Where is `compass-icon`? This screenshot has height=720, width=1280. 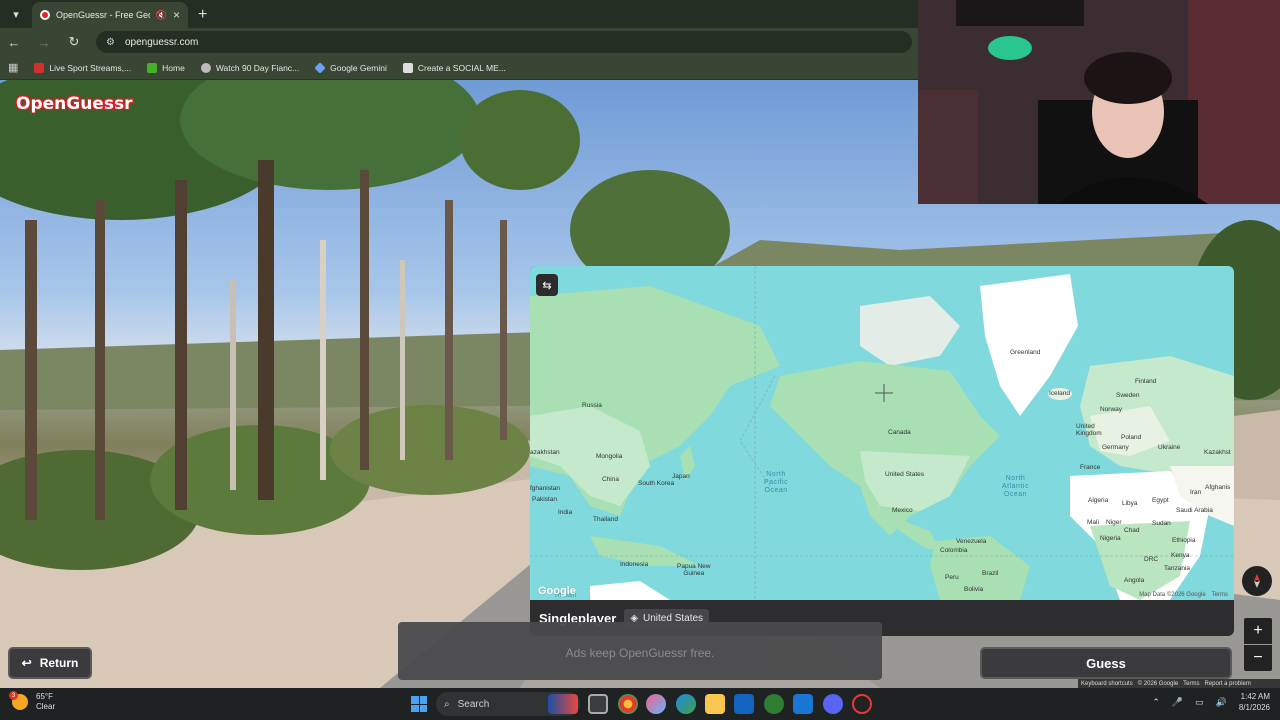 compass-icon is located at coordinates (1257, 581).